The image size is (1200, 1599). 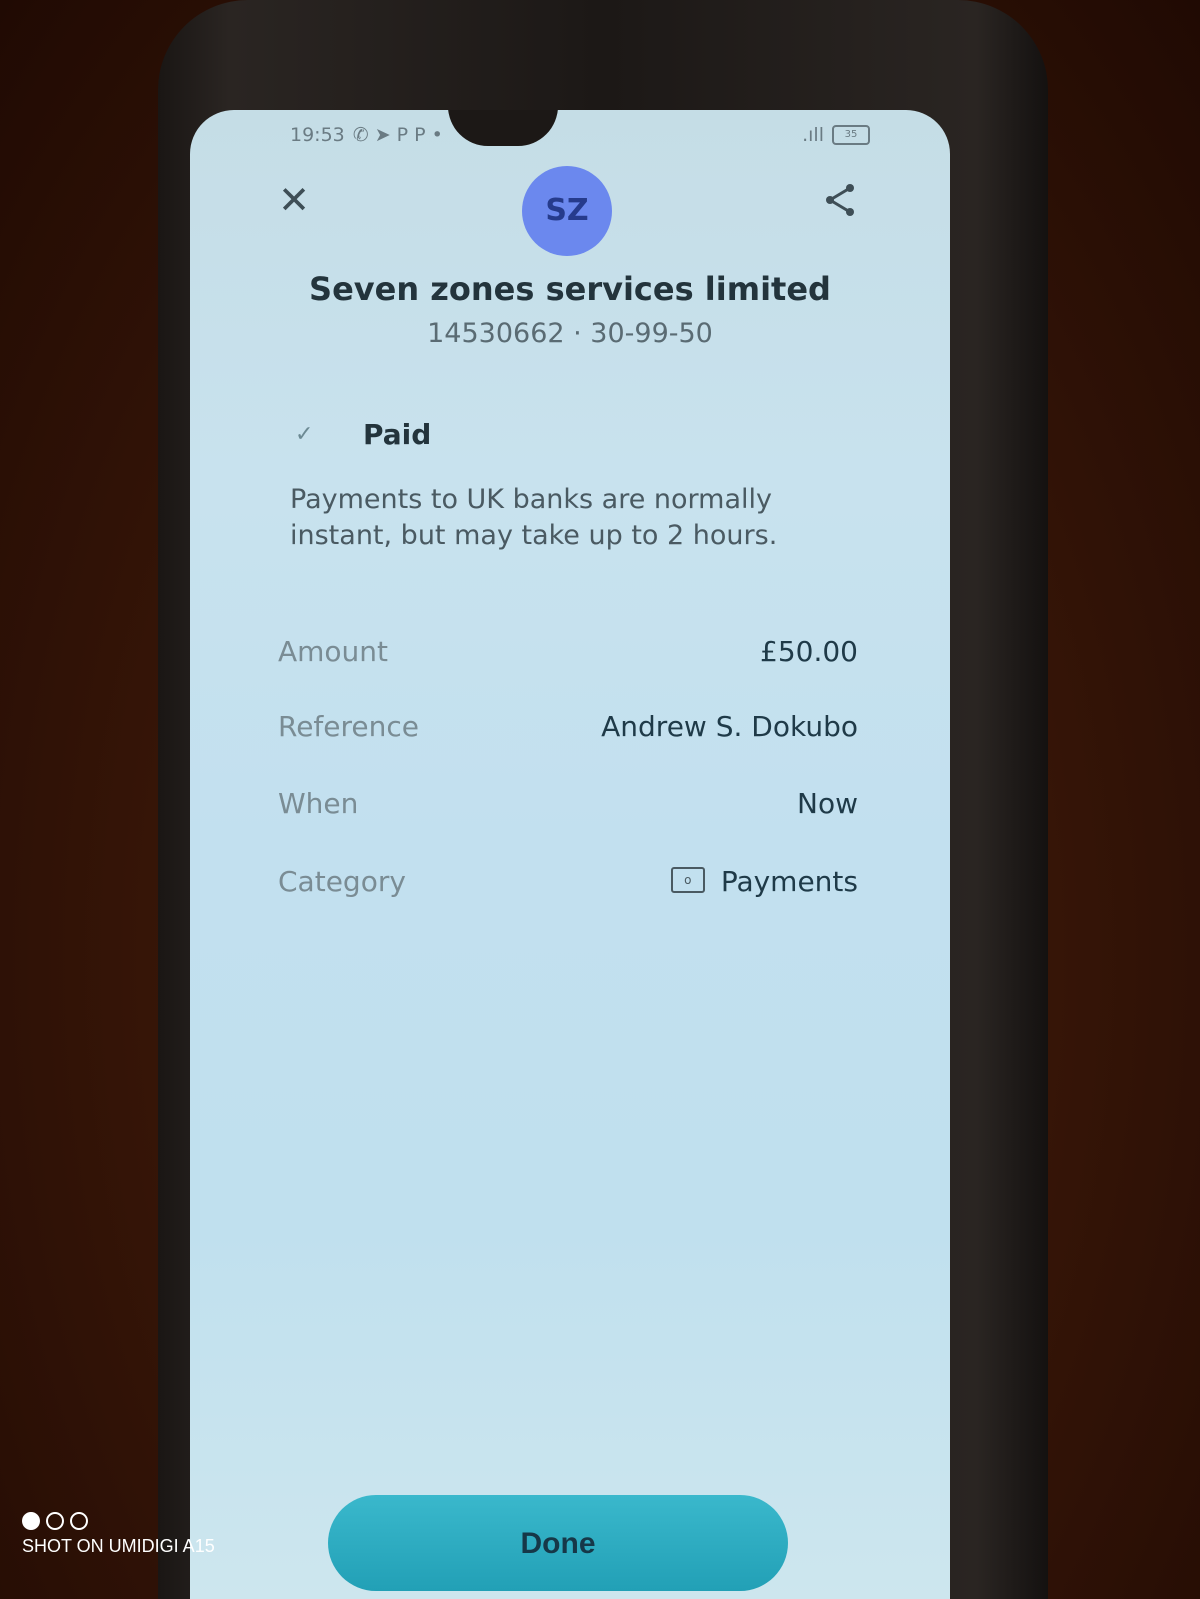 I want to click on amount-row: Amount £50.00, so click(x=568, y=655).